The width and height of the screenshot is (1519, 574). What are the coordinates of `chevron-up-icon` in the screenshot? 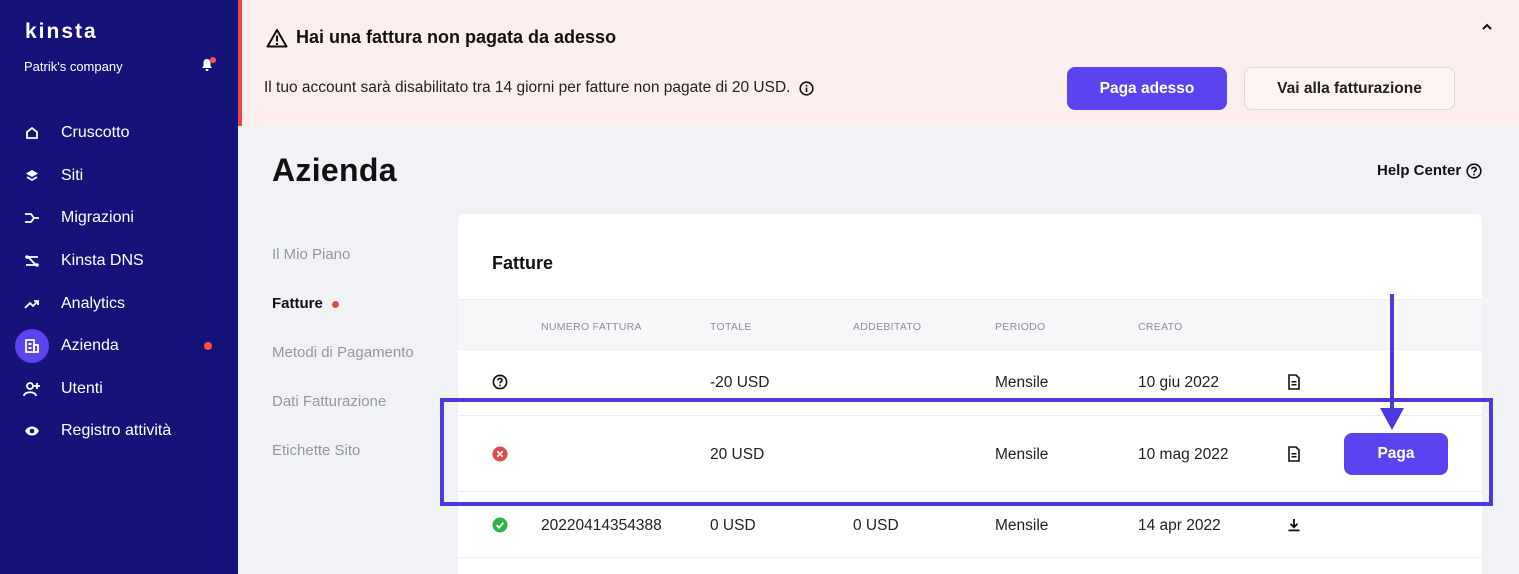 It's located at (1487, 27).